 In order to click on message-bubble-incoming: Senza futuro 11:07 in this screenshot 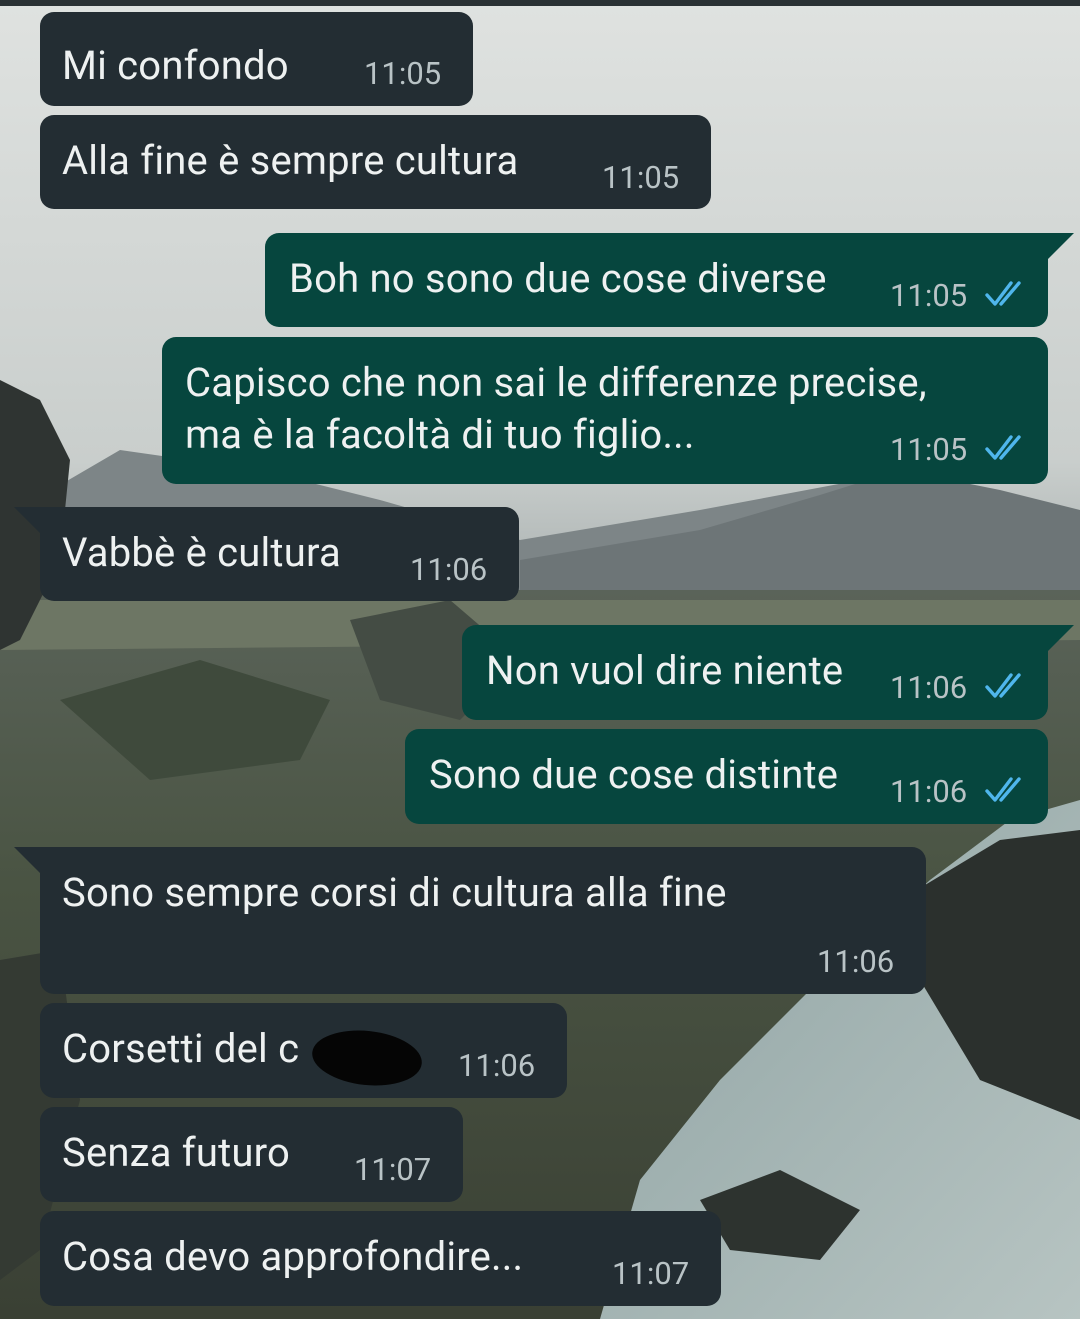, I will do `click(251, 1154)`.